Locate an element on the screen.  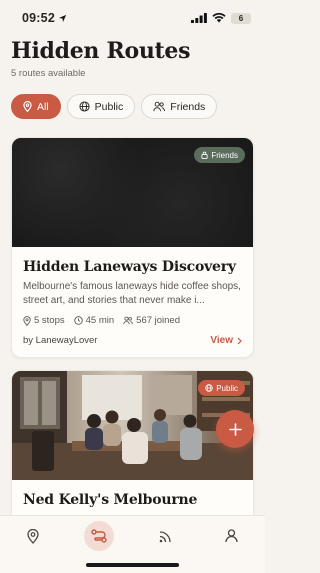
visibility-badge: Friends is located at coordinates (219, 155).